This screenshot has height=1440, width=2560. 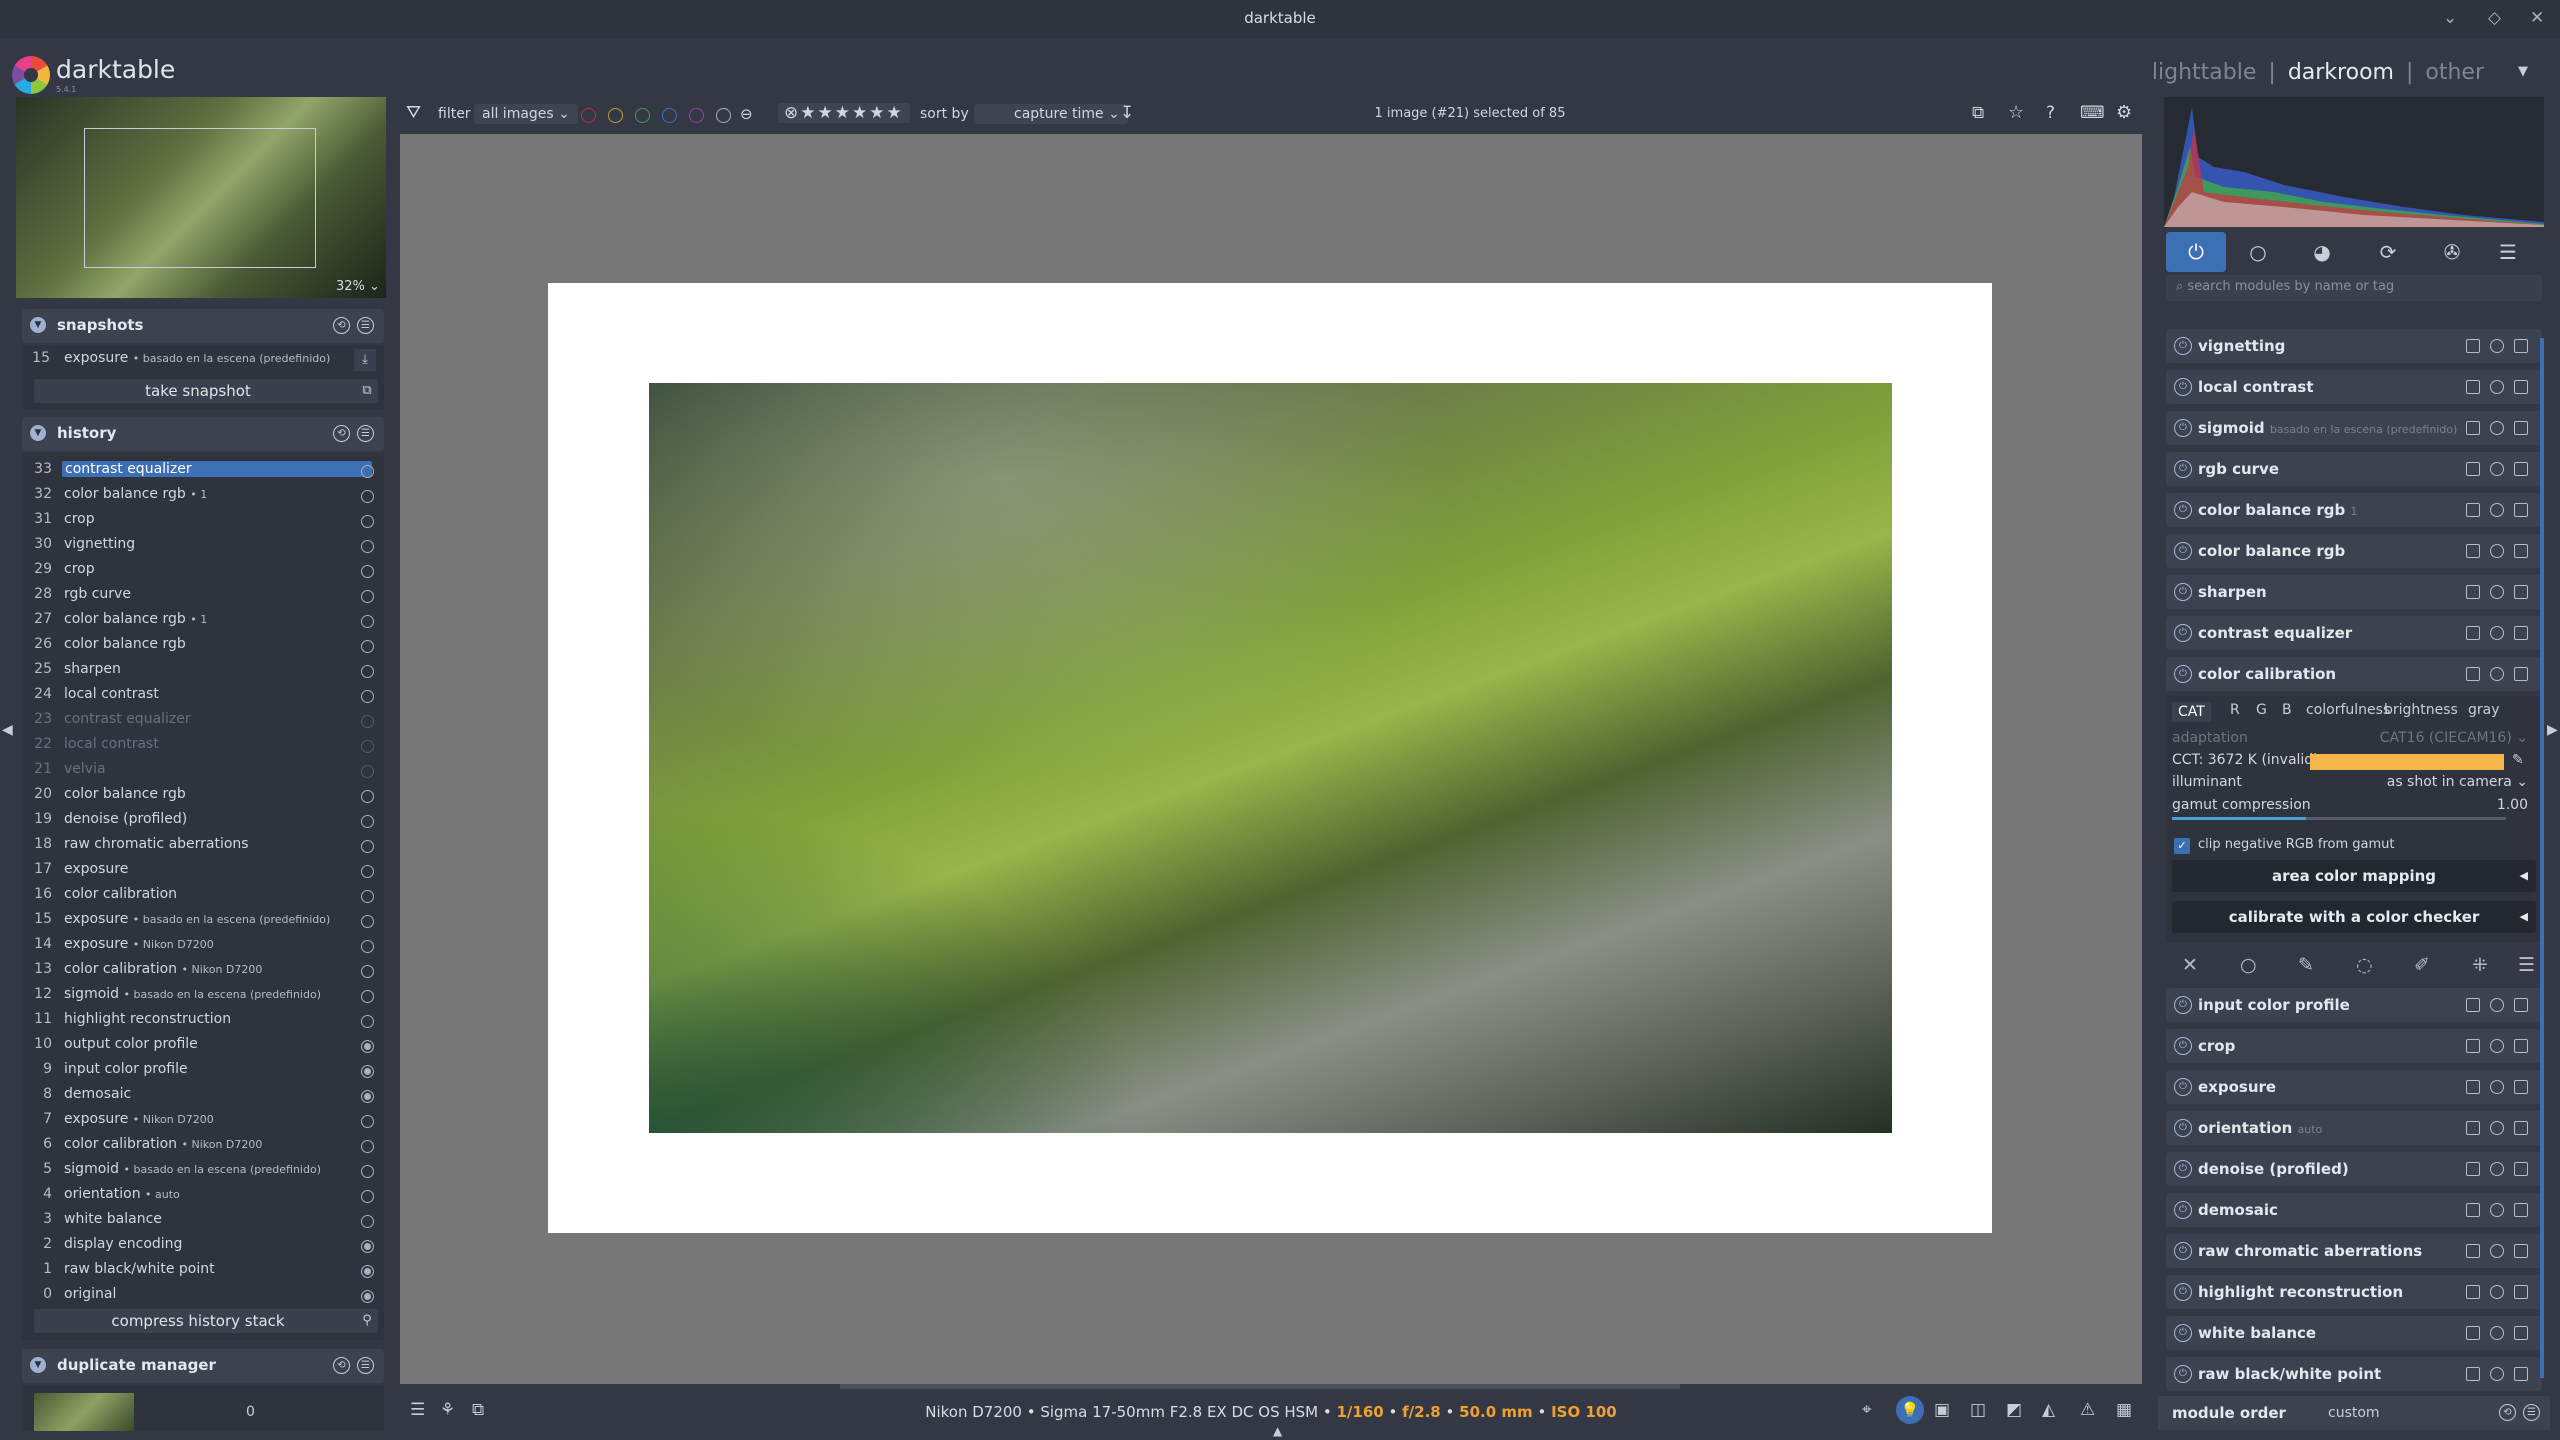 What do you see at coordinates (200, 198) in the screenshot?
I see `navigation-viewport-rect` at bounding box center [200, 198].